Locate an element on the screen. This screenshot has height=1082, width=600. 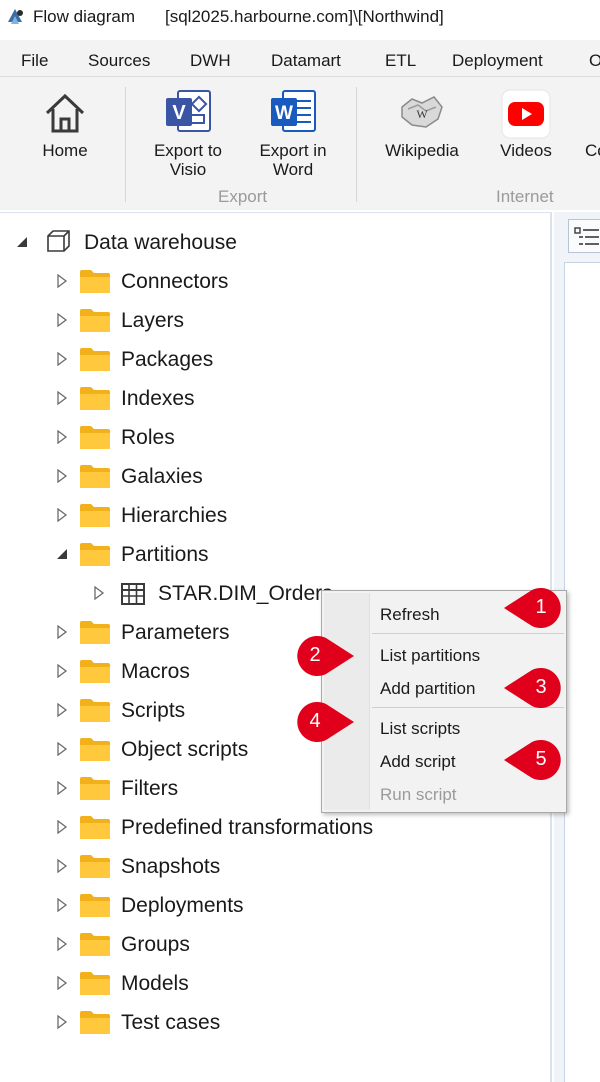
wikipedia-icon: W is located at coordinates (422, 112).